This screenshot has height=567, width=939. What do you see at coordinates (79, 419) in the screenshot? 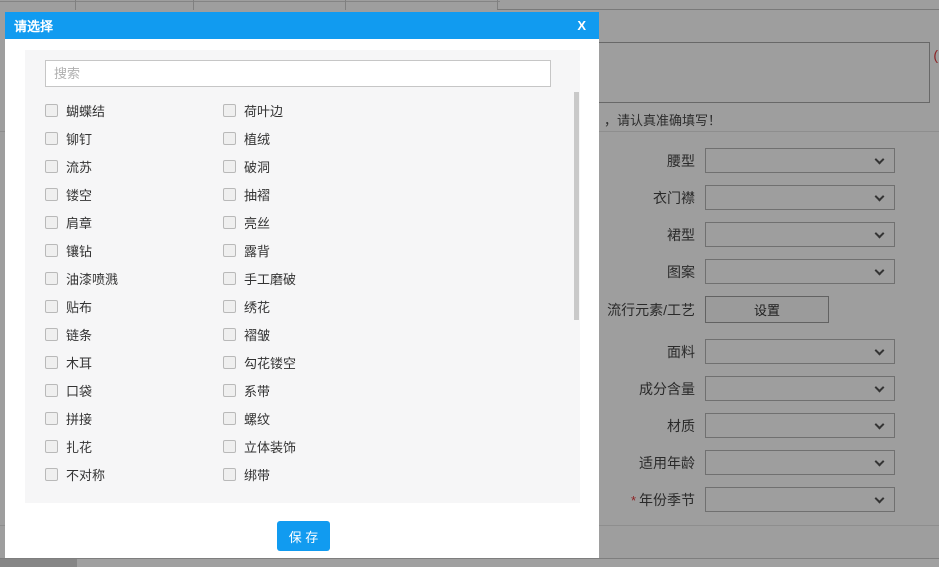
I see `option-label: 拼接` at bounding box center [79, 419].